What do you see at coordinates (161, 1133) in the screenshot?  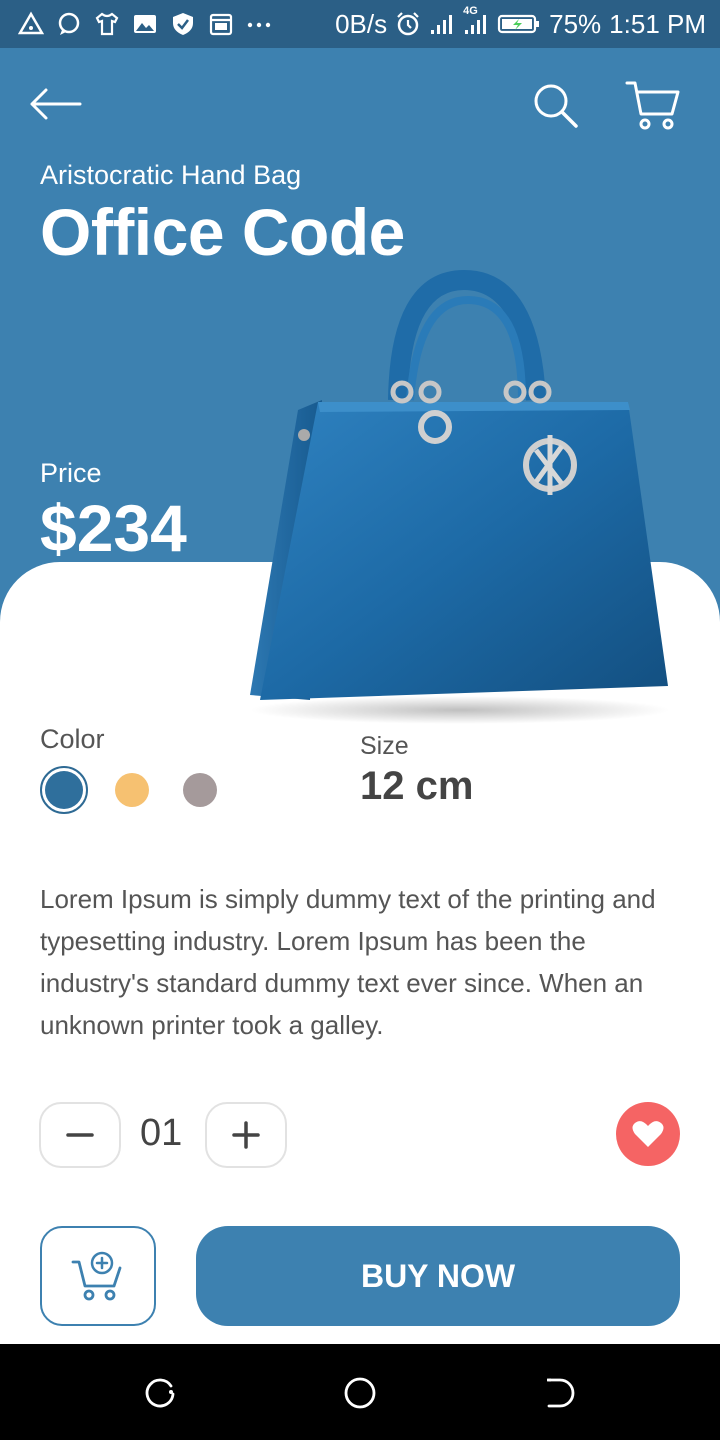 I see `quantity-value: 01` at bounding box center [161, 1133].